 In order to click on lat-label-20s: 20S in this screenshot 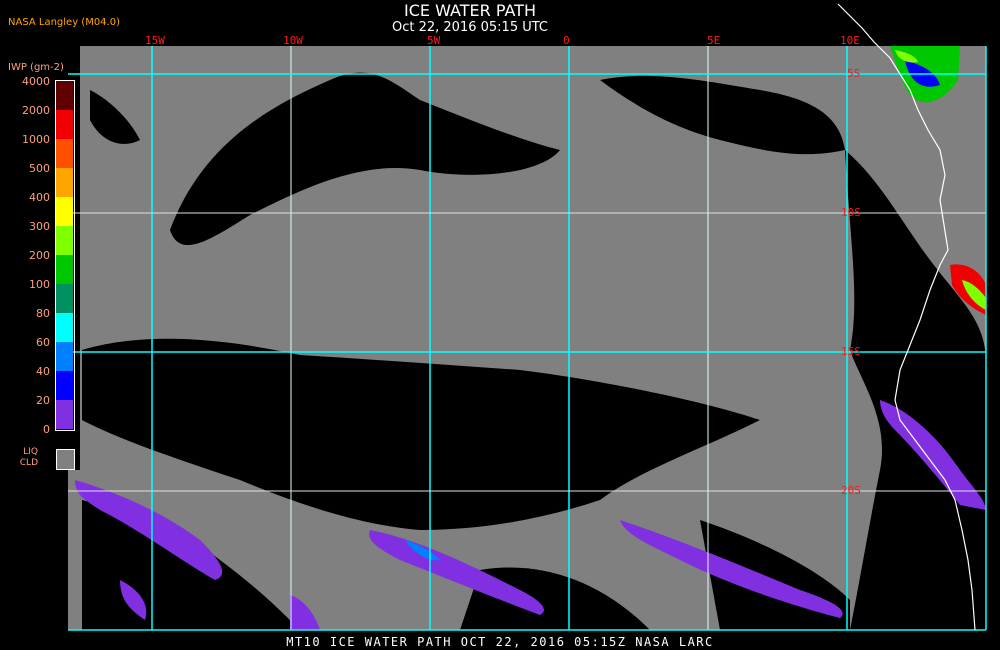, I will do `click(851, 490)`.